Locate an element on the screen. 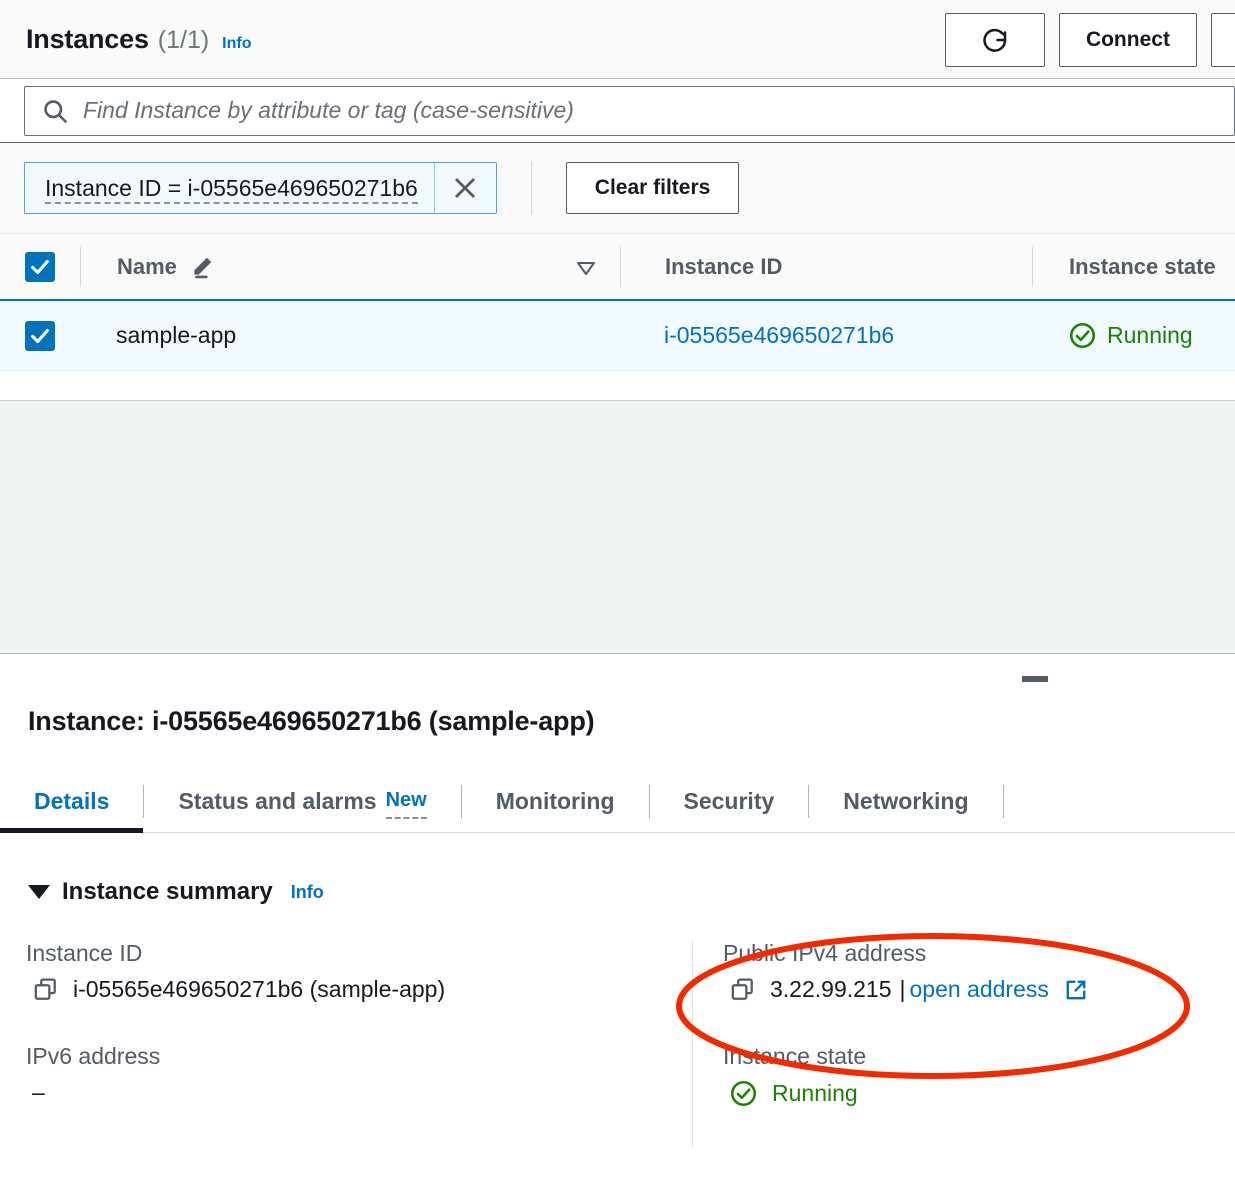 The width and height of the screenshot is (1235, 1190). column-header-instance-state-label: Instance state is located at coordinates (1142, 266).